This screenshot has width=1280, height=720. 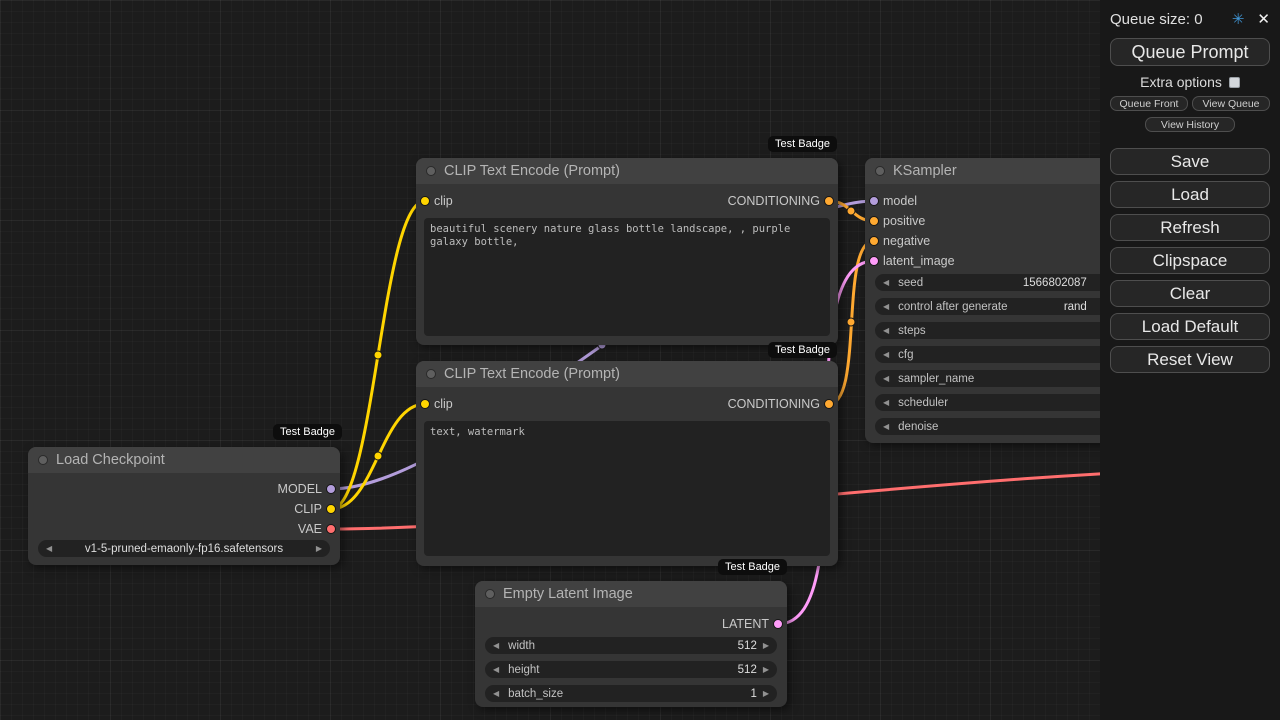 What do you see at coordinates (627, 488) in the screenshot?
I see `prompt-textarea: text, watermark` at bounding box center [627, 488].